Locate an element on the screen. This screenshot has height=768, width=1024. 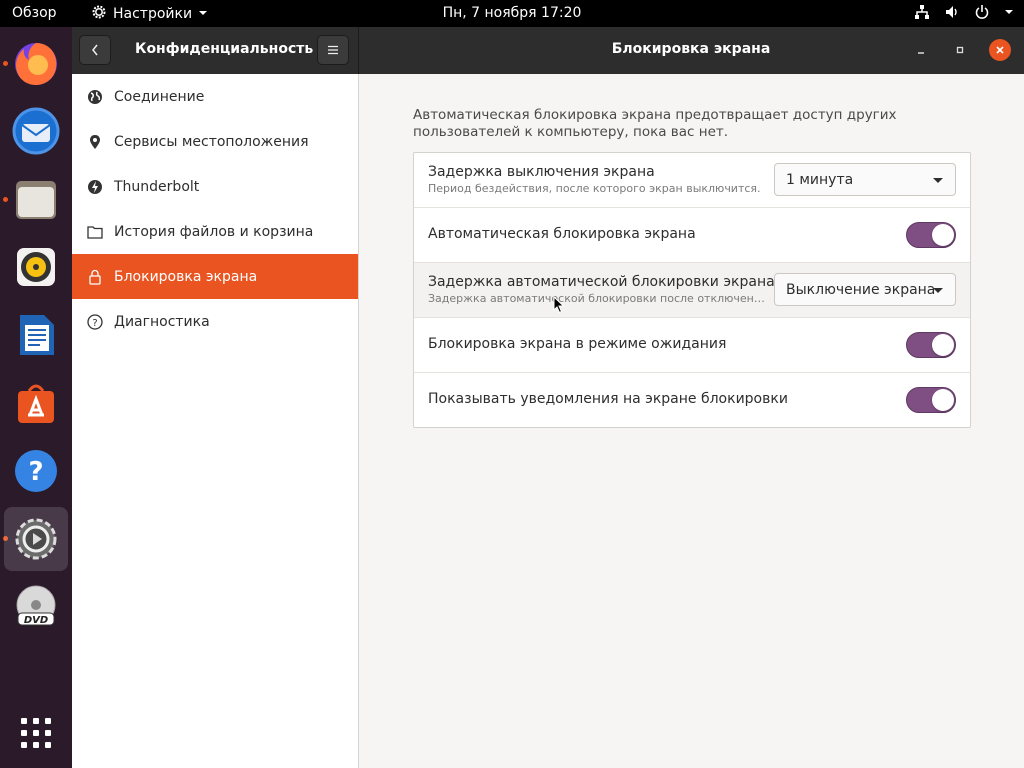
settings-launcher is located at coordinates (36, 539).